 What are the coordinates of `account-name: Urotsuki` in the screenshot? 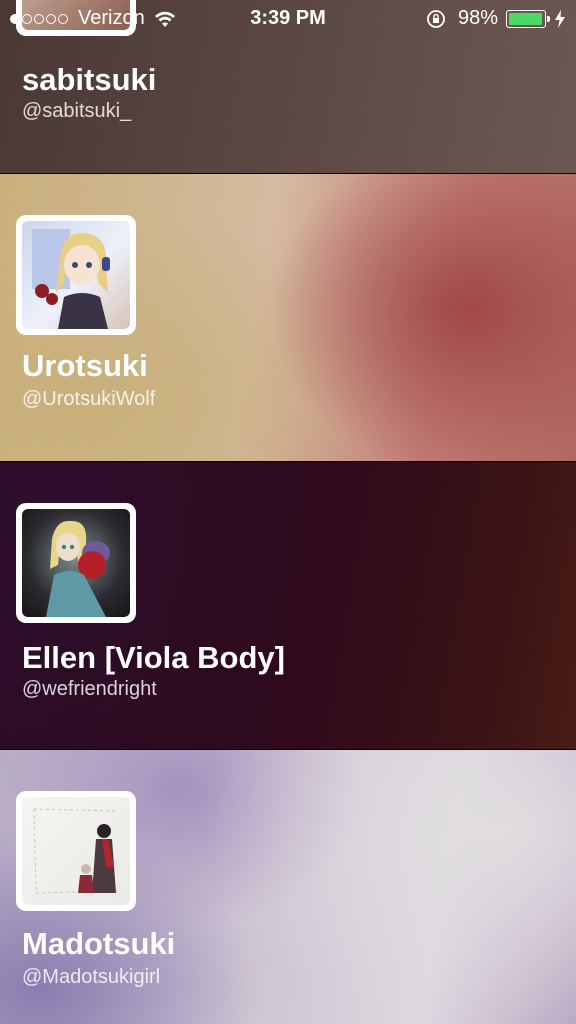 It's located at (85, 365).